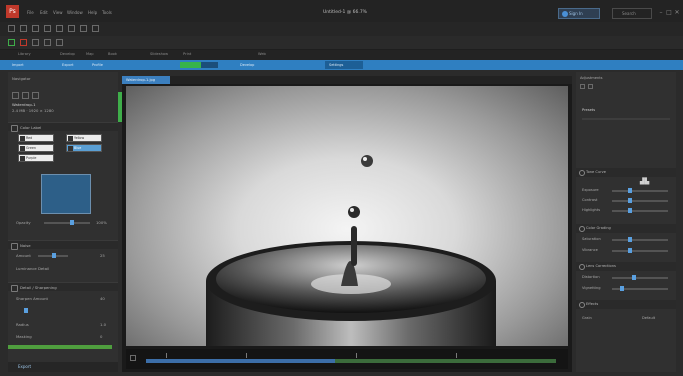  I want to click on distortion-label: Distortion, so click(591, 277).